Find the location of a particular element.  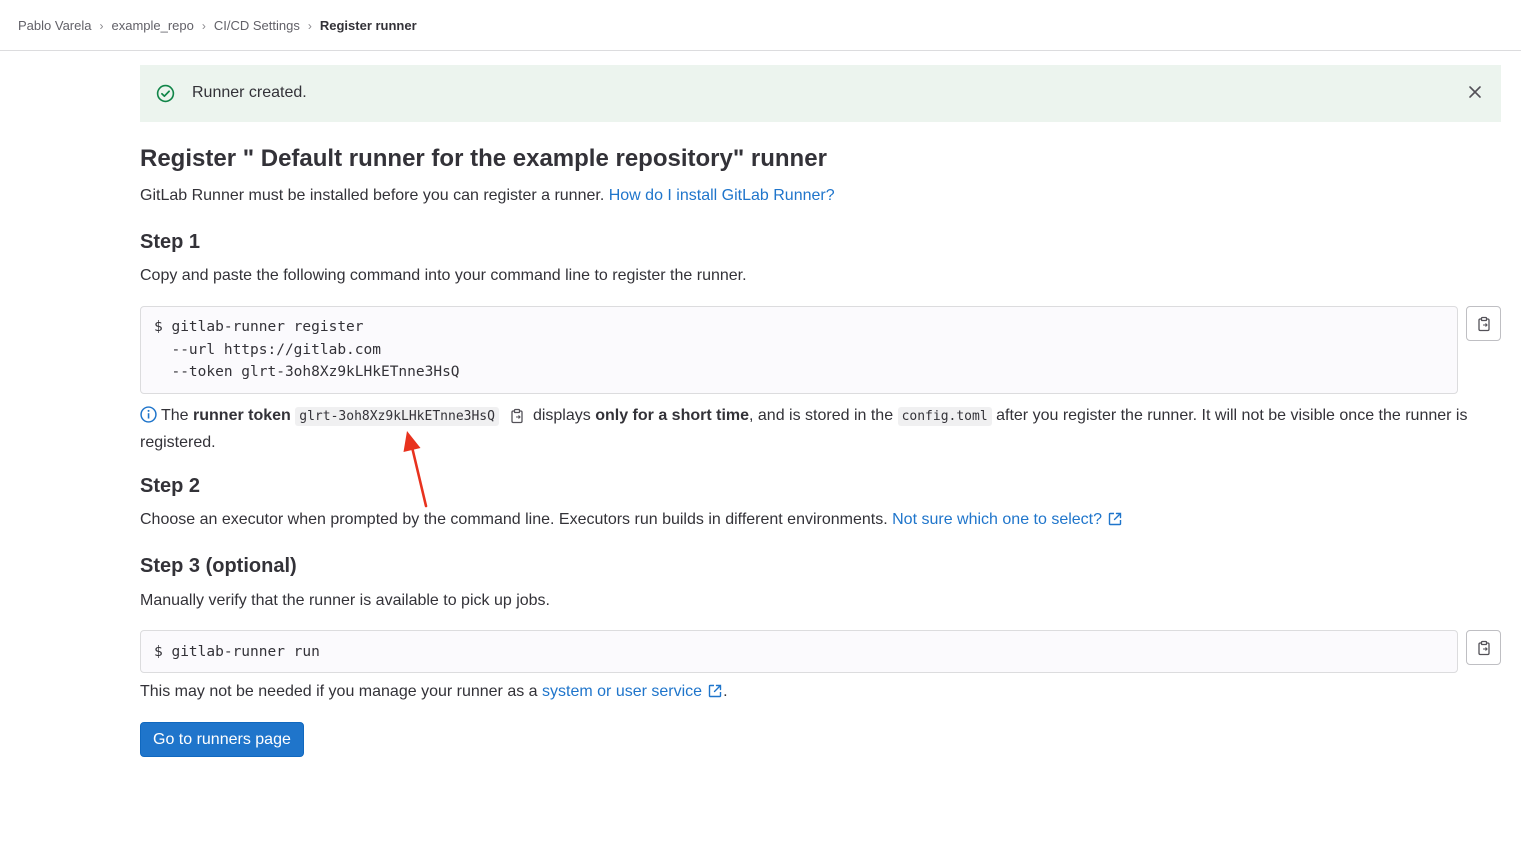

command-line: $ gitlab-runner register is located at coordinates (259, 327).